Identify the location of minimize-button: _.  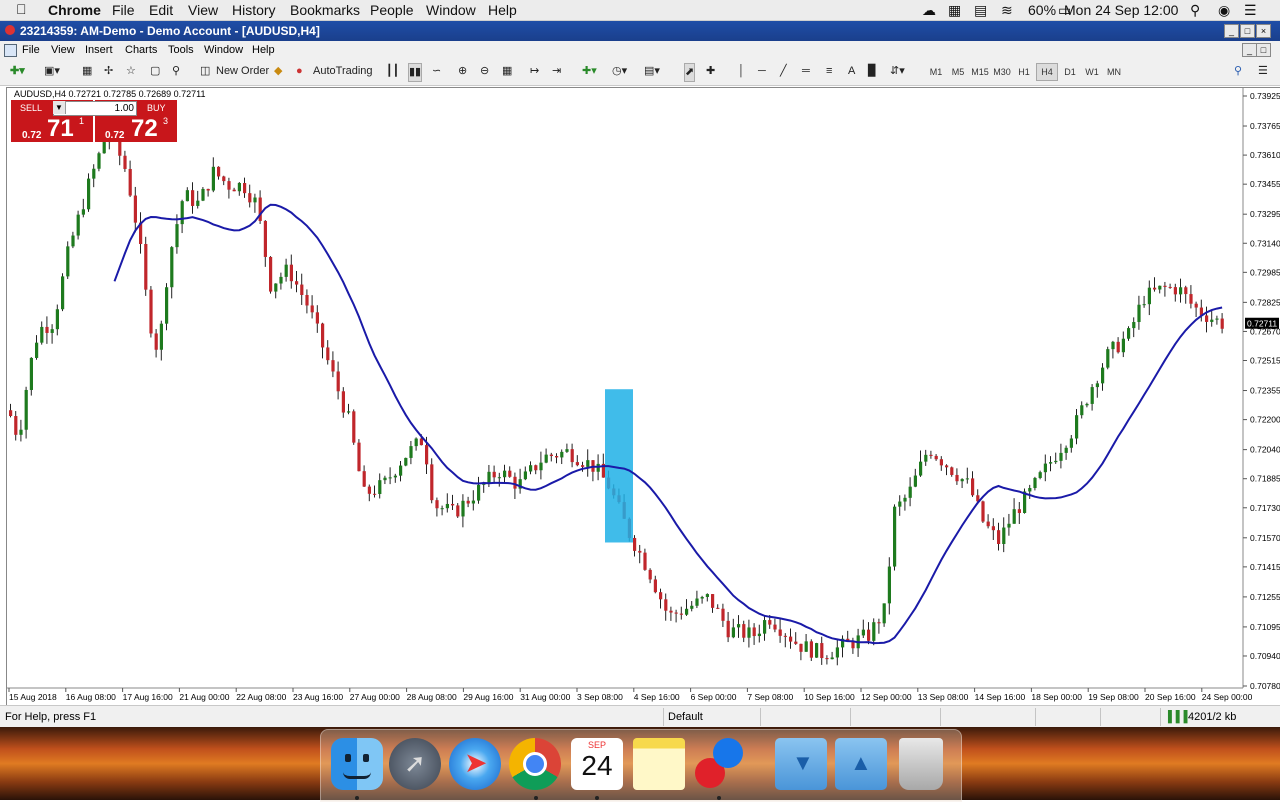
(1231, 31).